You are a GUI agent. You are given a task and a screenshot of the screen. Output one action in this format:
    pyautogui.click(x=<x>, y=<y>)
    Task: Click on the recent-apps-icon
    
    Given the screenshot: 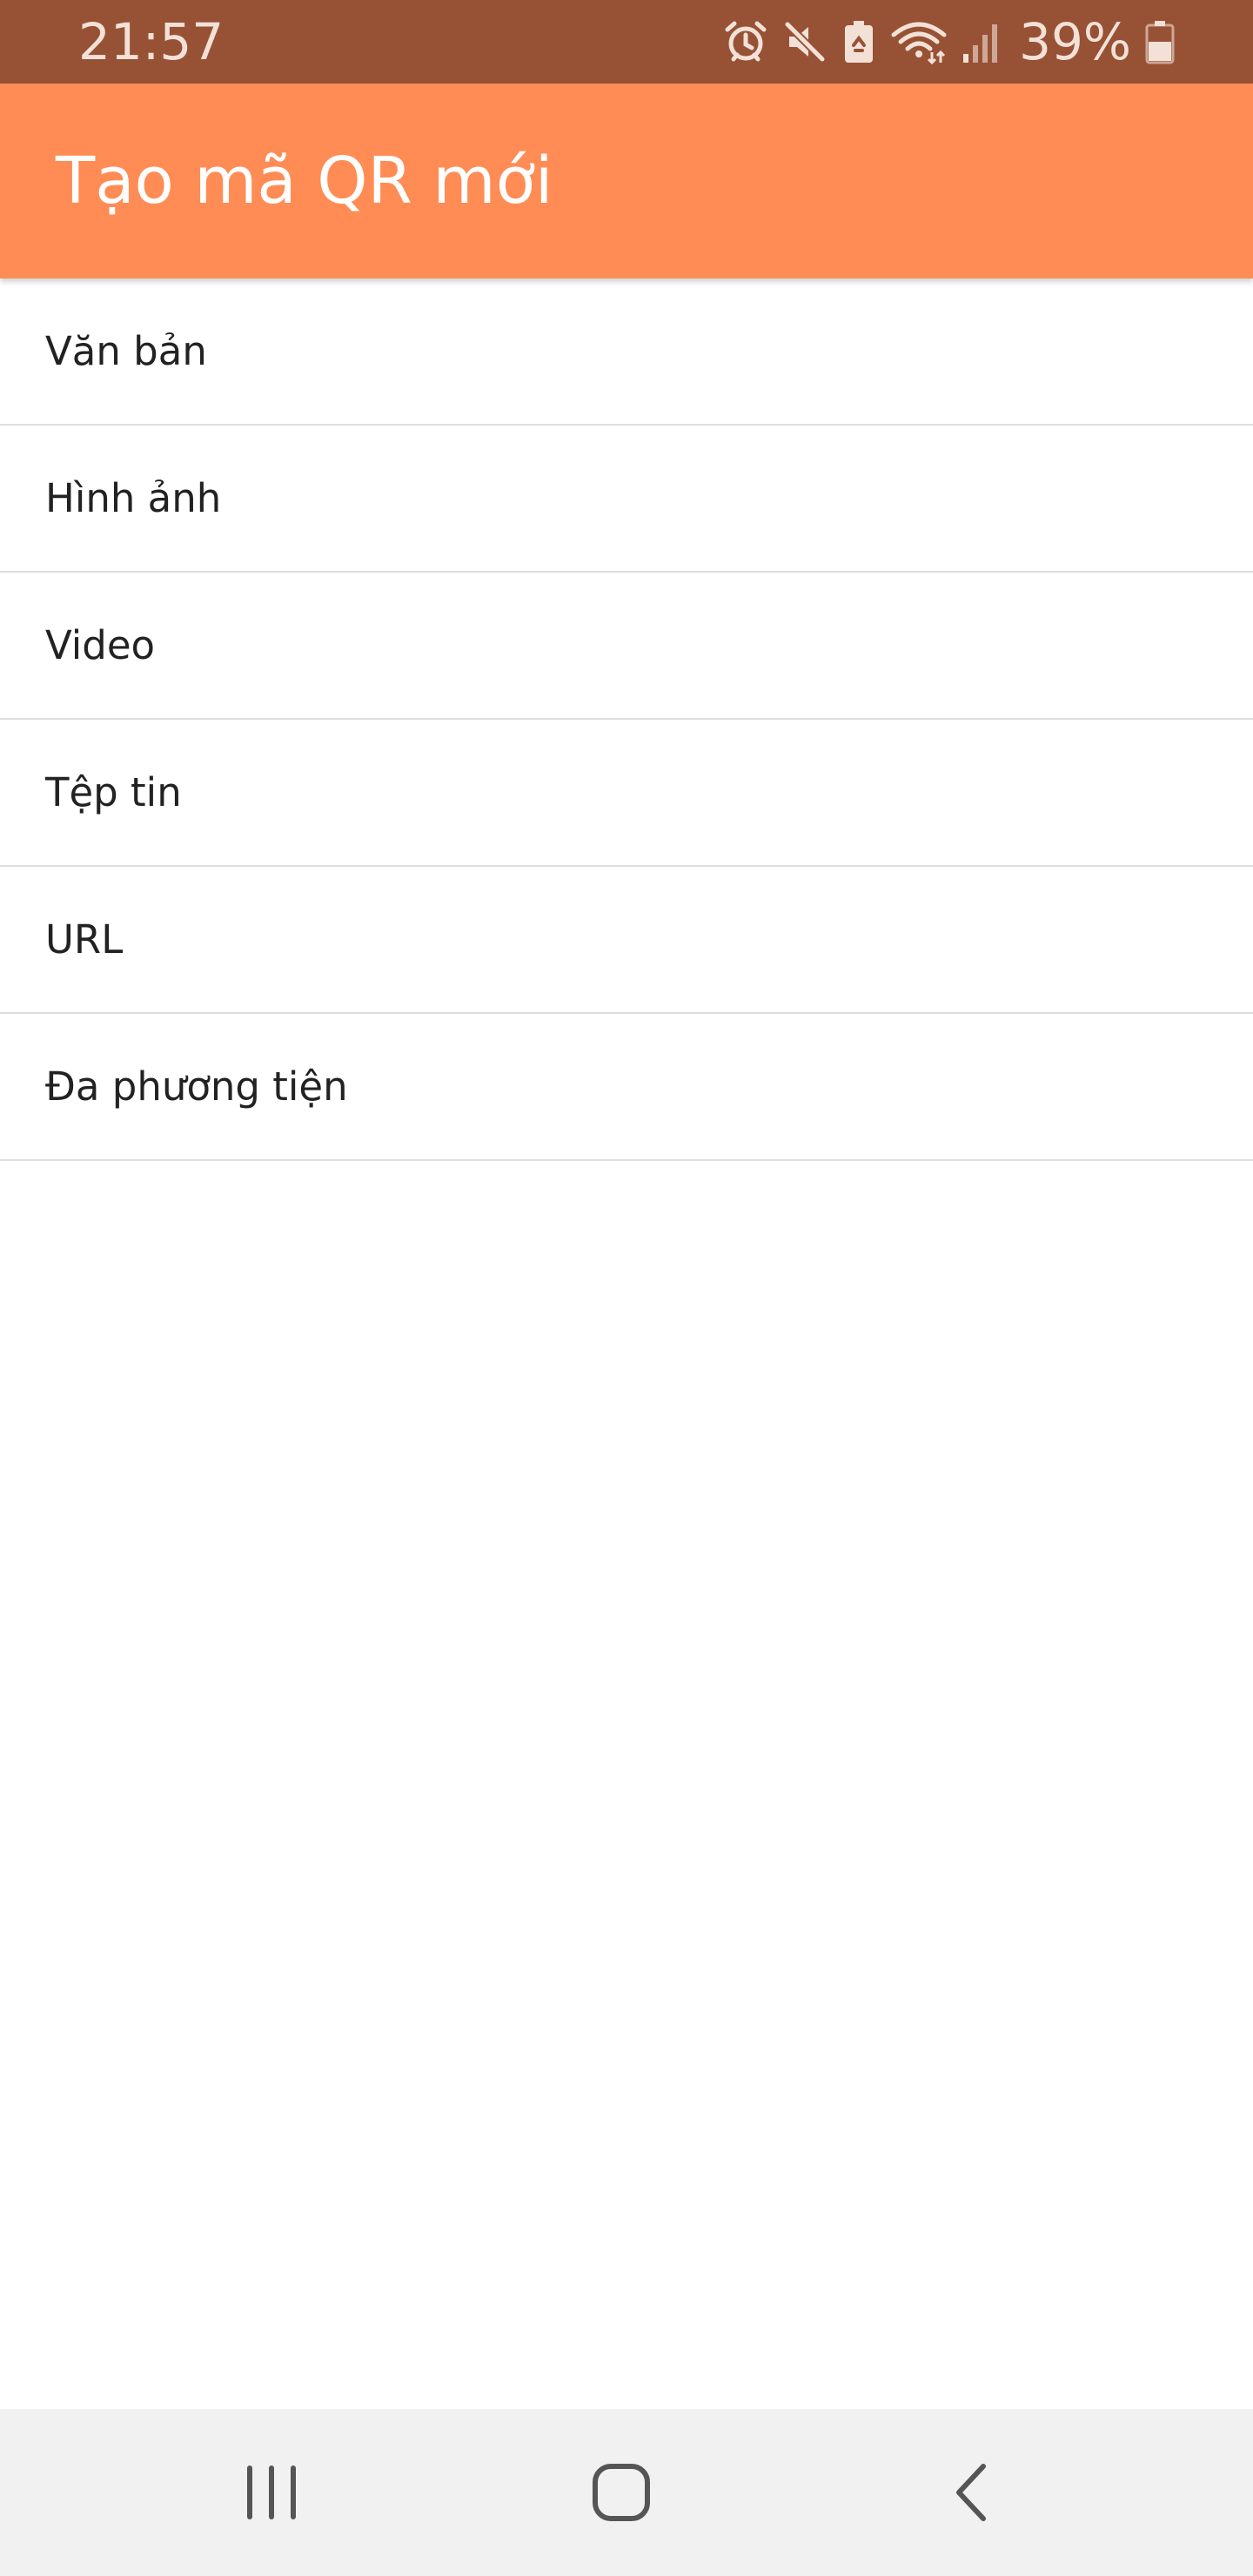 What is the action you would take?
    pyautogui.click(x=271, y=2492)
    